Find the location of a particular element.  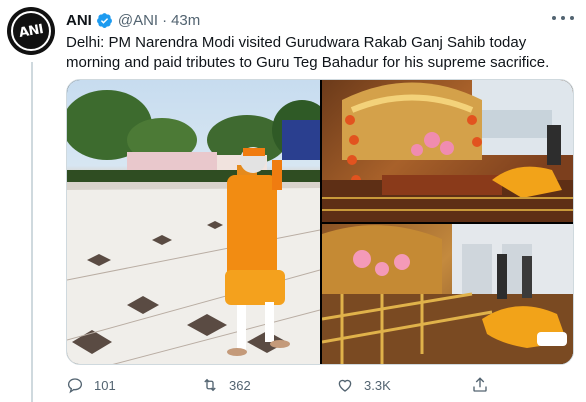

author-name: ANI is located at coordinates (79, 20).